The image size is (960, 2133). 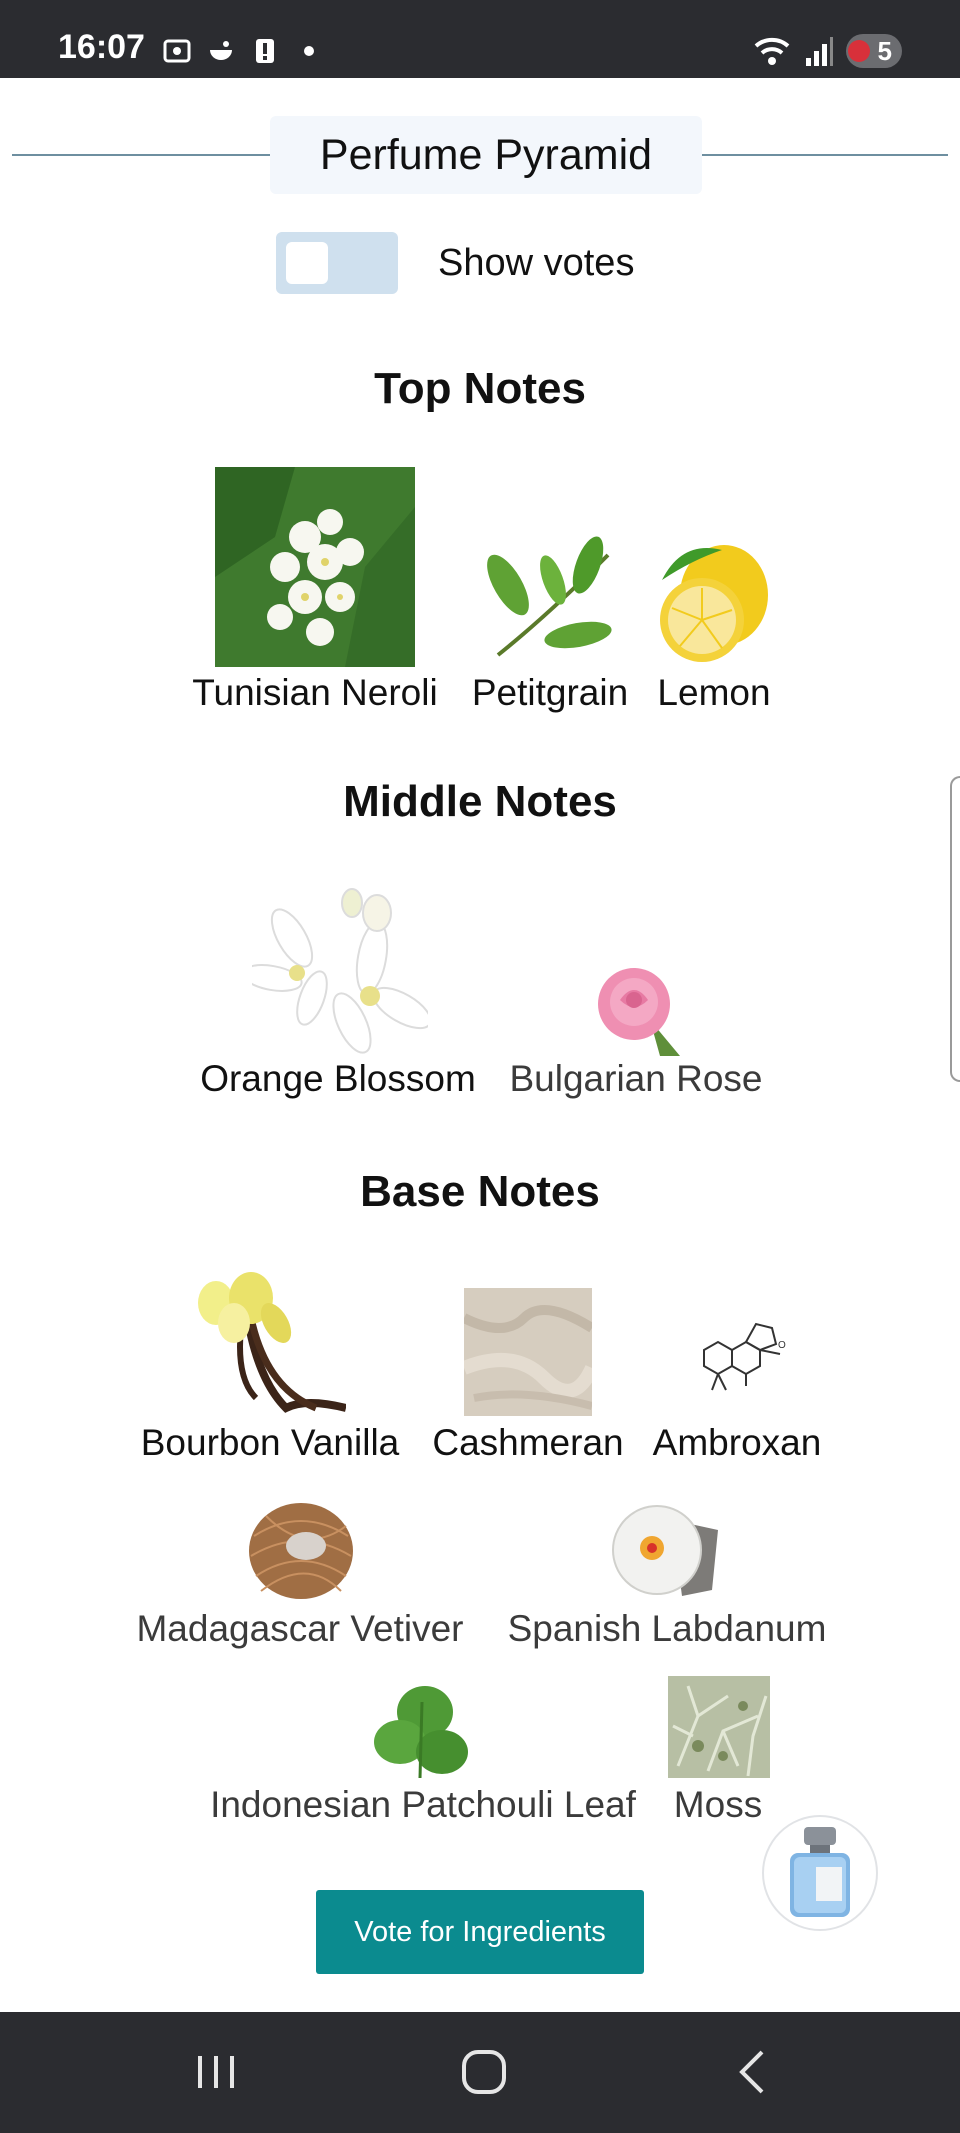 I want to click on note-lemon: Lemon, so click(x=714, y=693).